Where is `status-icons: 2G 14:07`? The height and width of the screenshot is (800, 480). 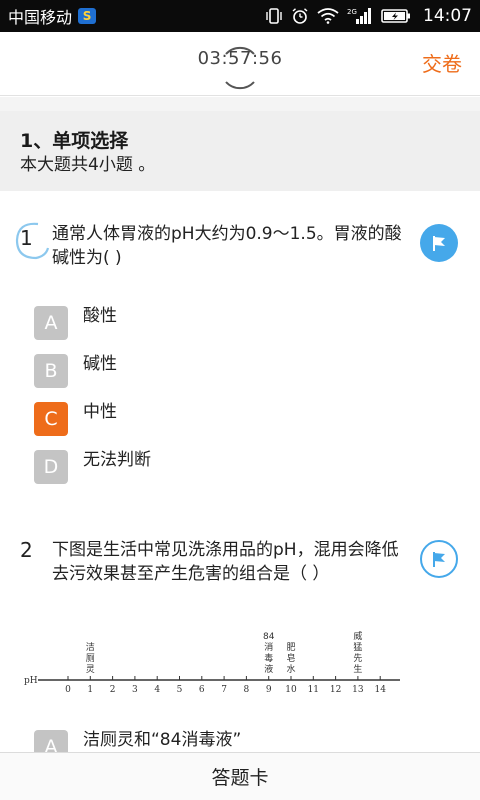
status-icons: 2G 14:07 is located at coordinates (368, 16).